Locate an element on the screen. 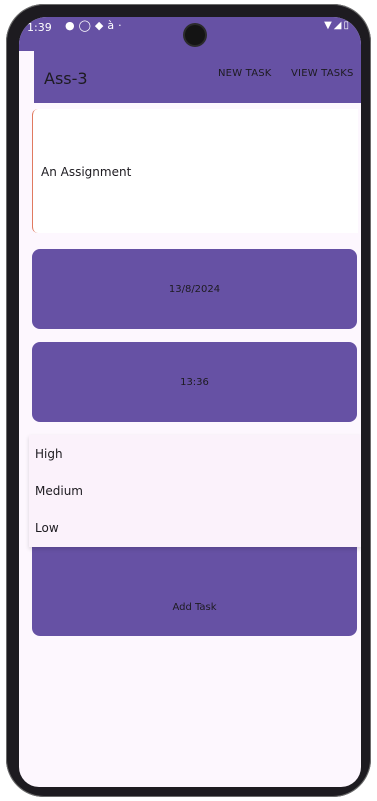 The image size is (377, 801). status-system-icons: ▼ ◢ ▯ is located at coordinates (336, 25).